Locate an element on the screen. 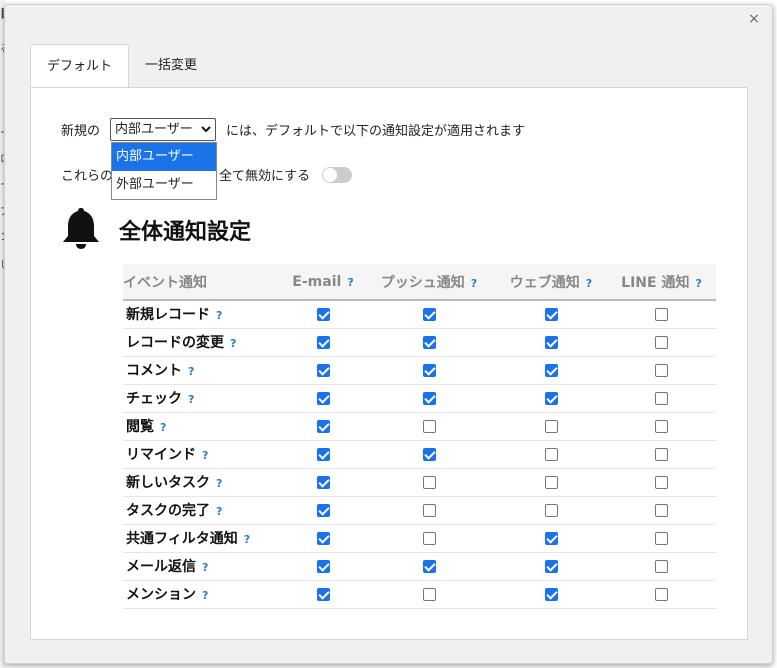 This screenshot has width=777, height=668. event-label: メール返信? is located at coordinates (203, 566).